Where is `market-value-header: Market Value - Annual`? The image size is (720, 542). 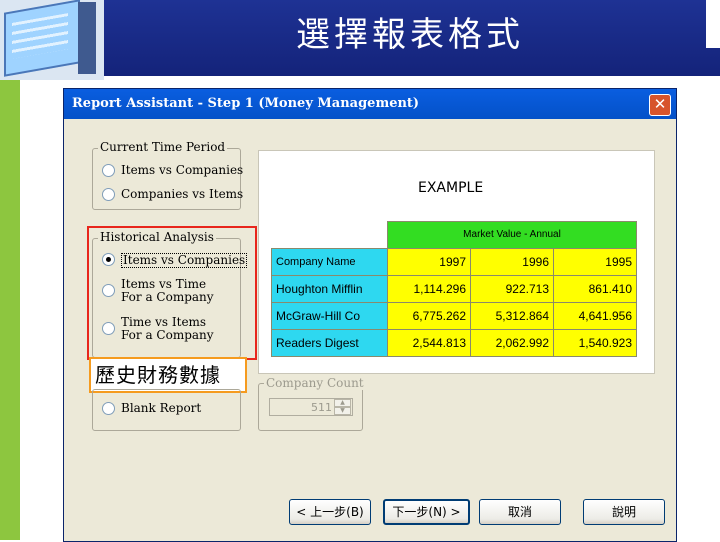
market-value-header: Market Value - Annual is located at coordinates (512, 235).